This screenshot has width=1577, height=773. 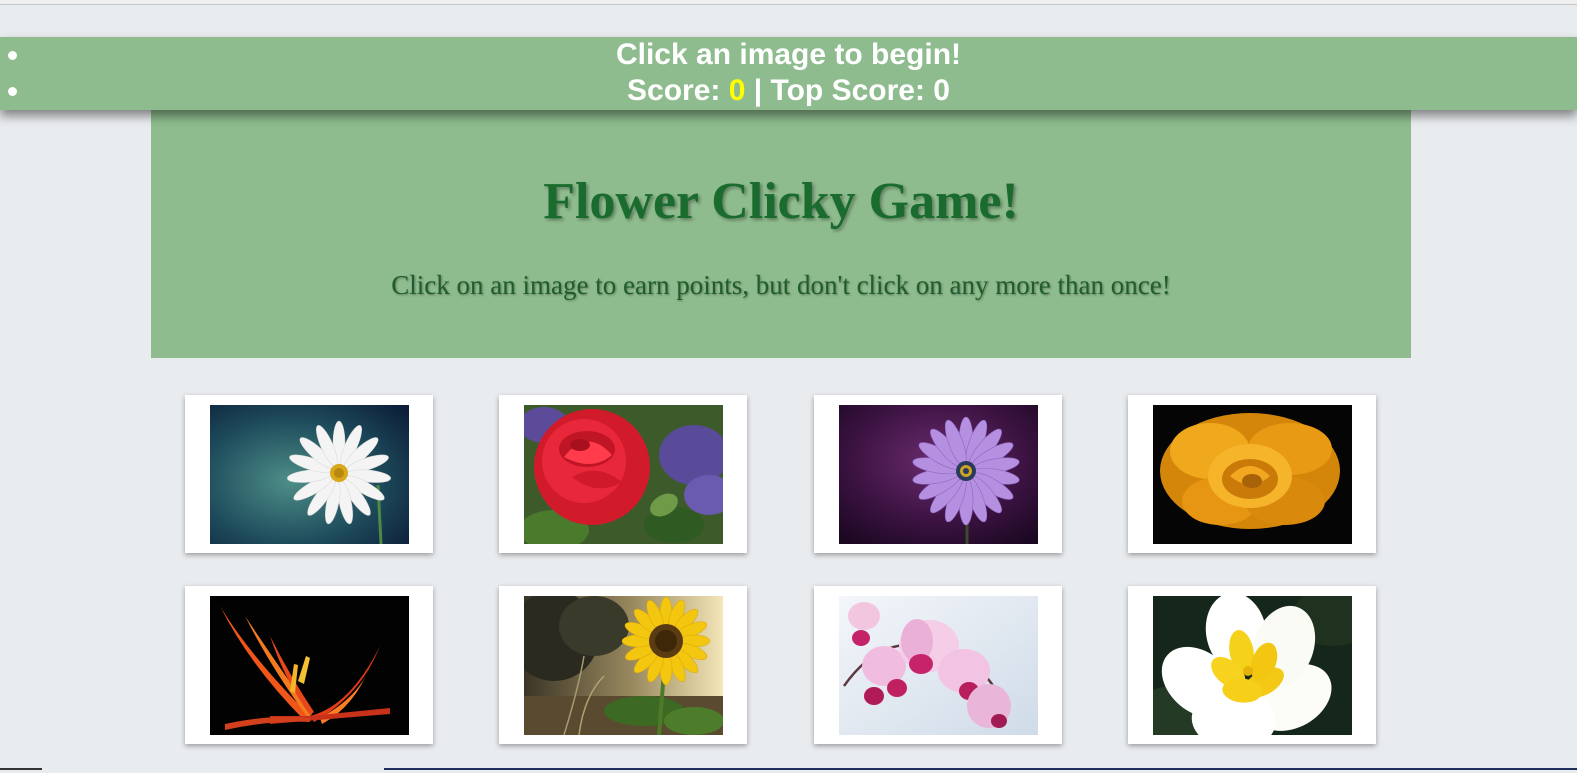 I want to click on flower-card-purple-daisy, so click(x=938, y=474).